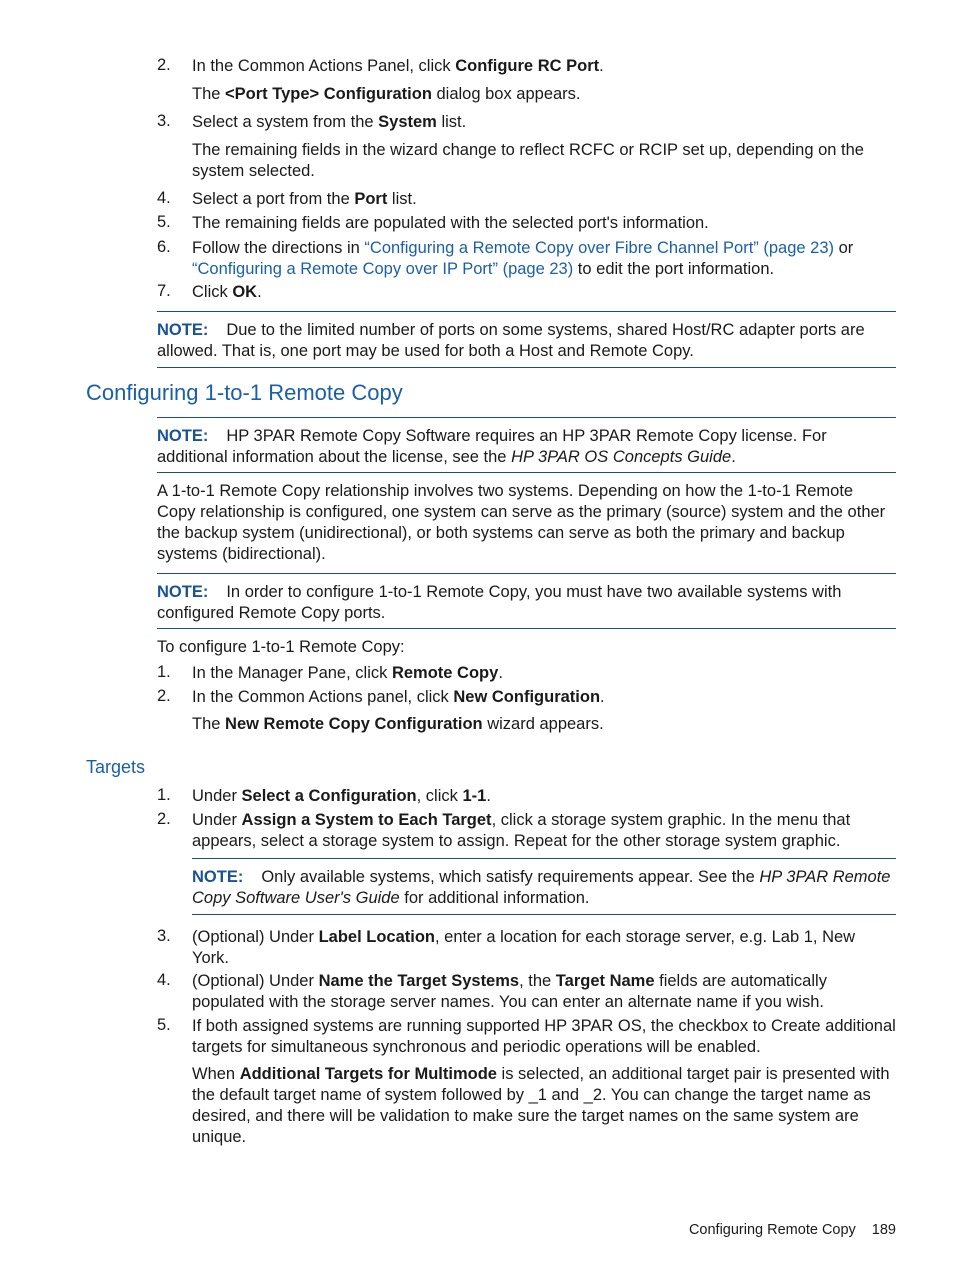  I want to click on step-text: Select a system from the System list., so click(329, 122).